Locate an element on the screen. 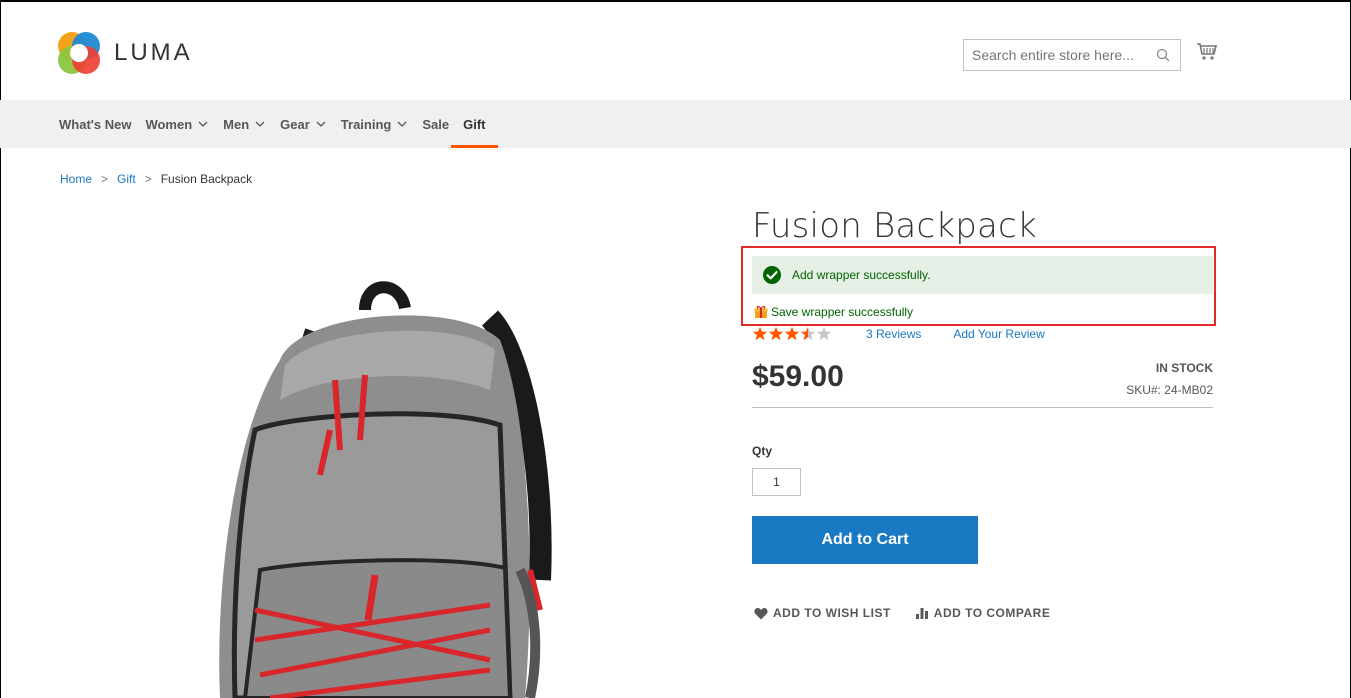 The image size is (1351, 698). luma-logo-icon is located at coordinates (79, 53).